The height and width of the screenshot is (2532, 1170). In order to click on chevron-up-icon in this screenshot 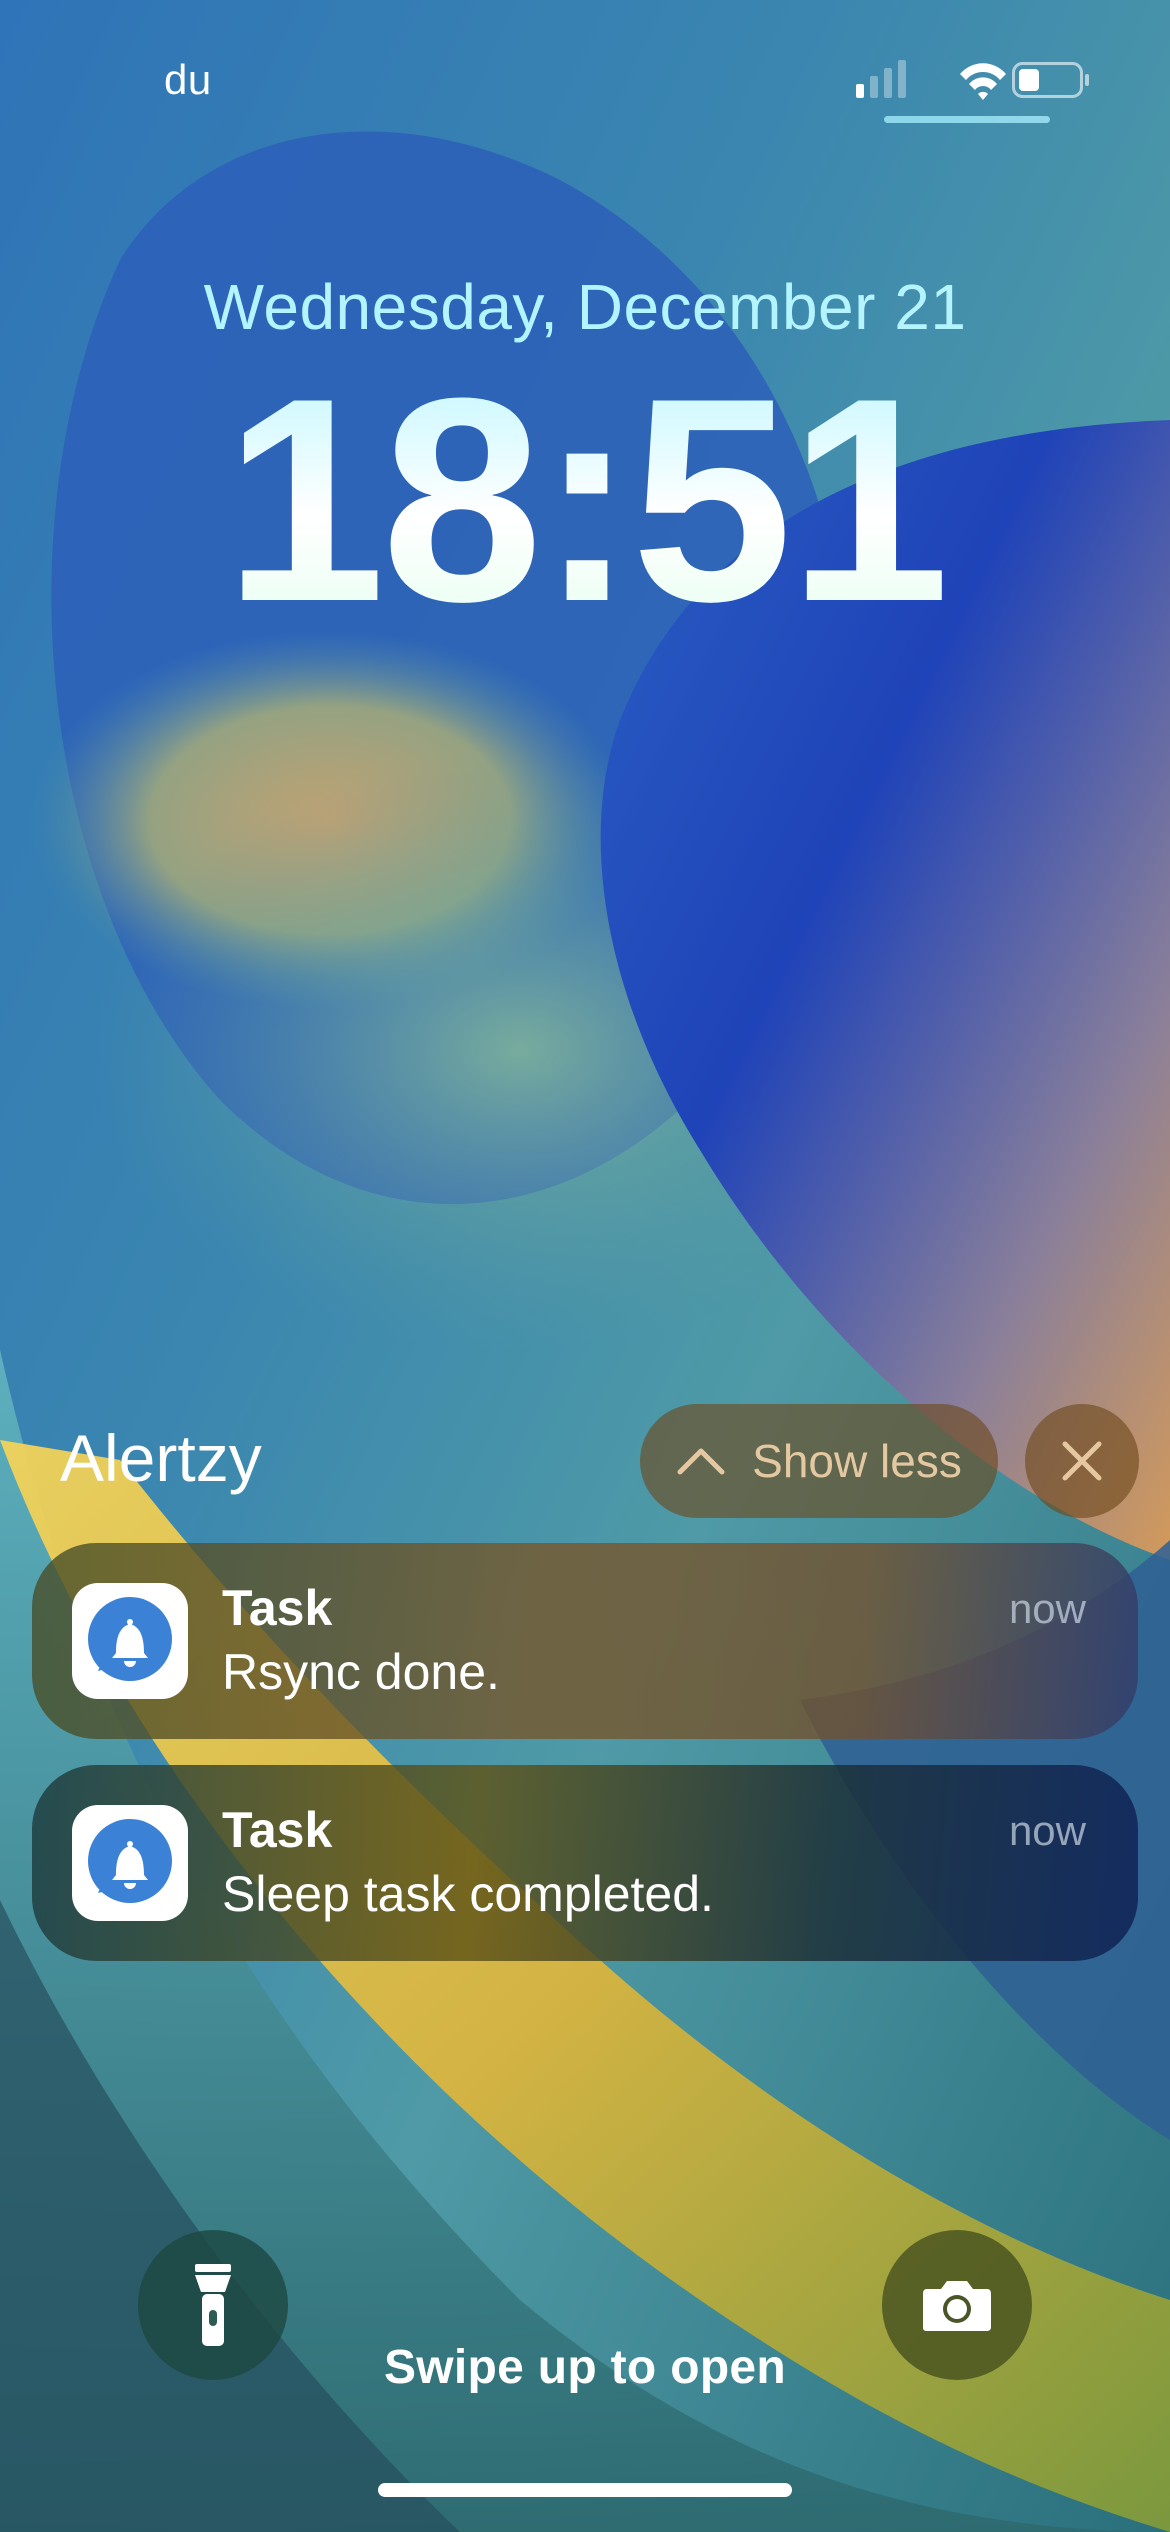, I will do `click(701, 1461)`.